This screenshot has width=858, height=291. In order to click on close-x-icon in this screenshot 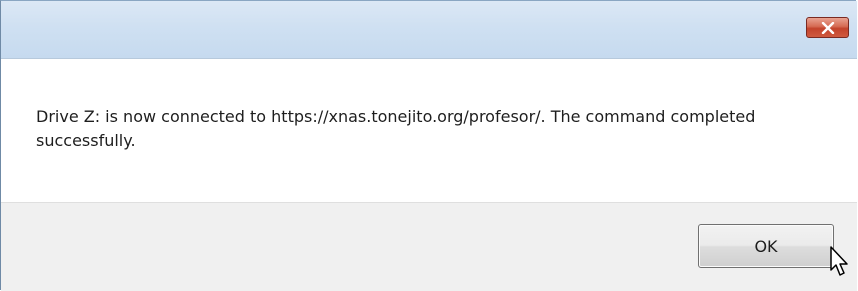, I will do `click(828, 27)`.